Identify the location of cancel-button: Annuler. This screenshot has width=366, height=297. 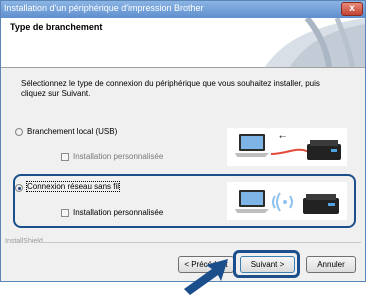
(331, 264).